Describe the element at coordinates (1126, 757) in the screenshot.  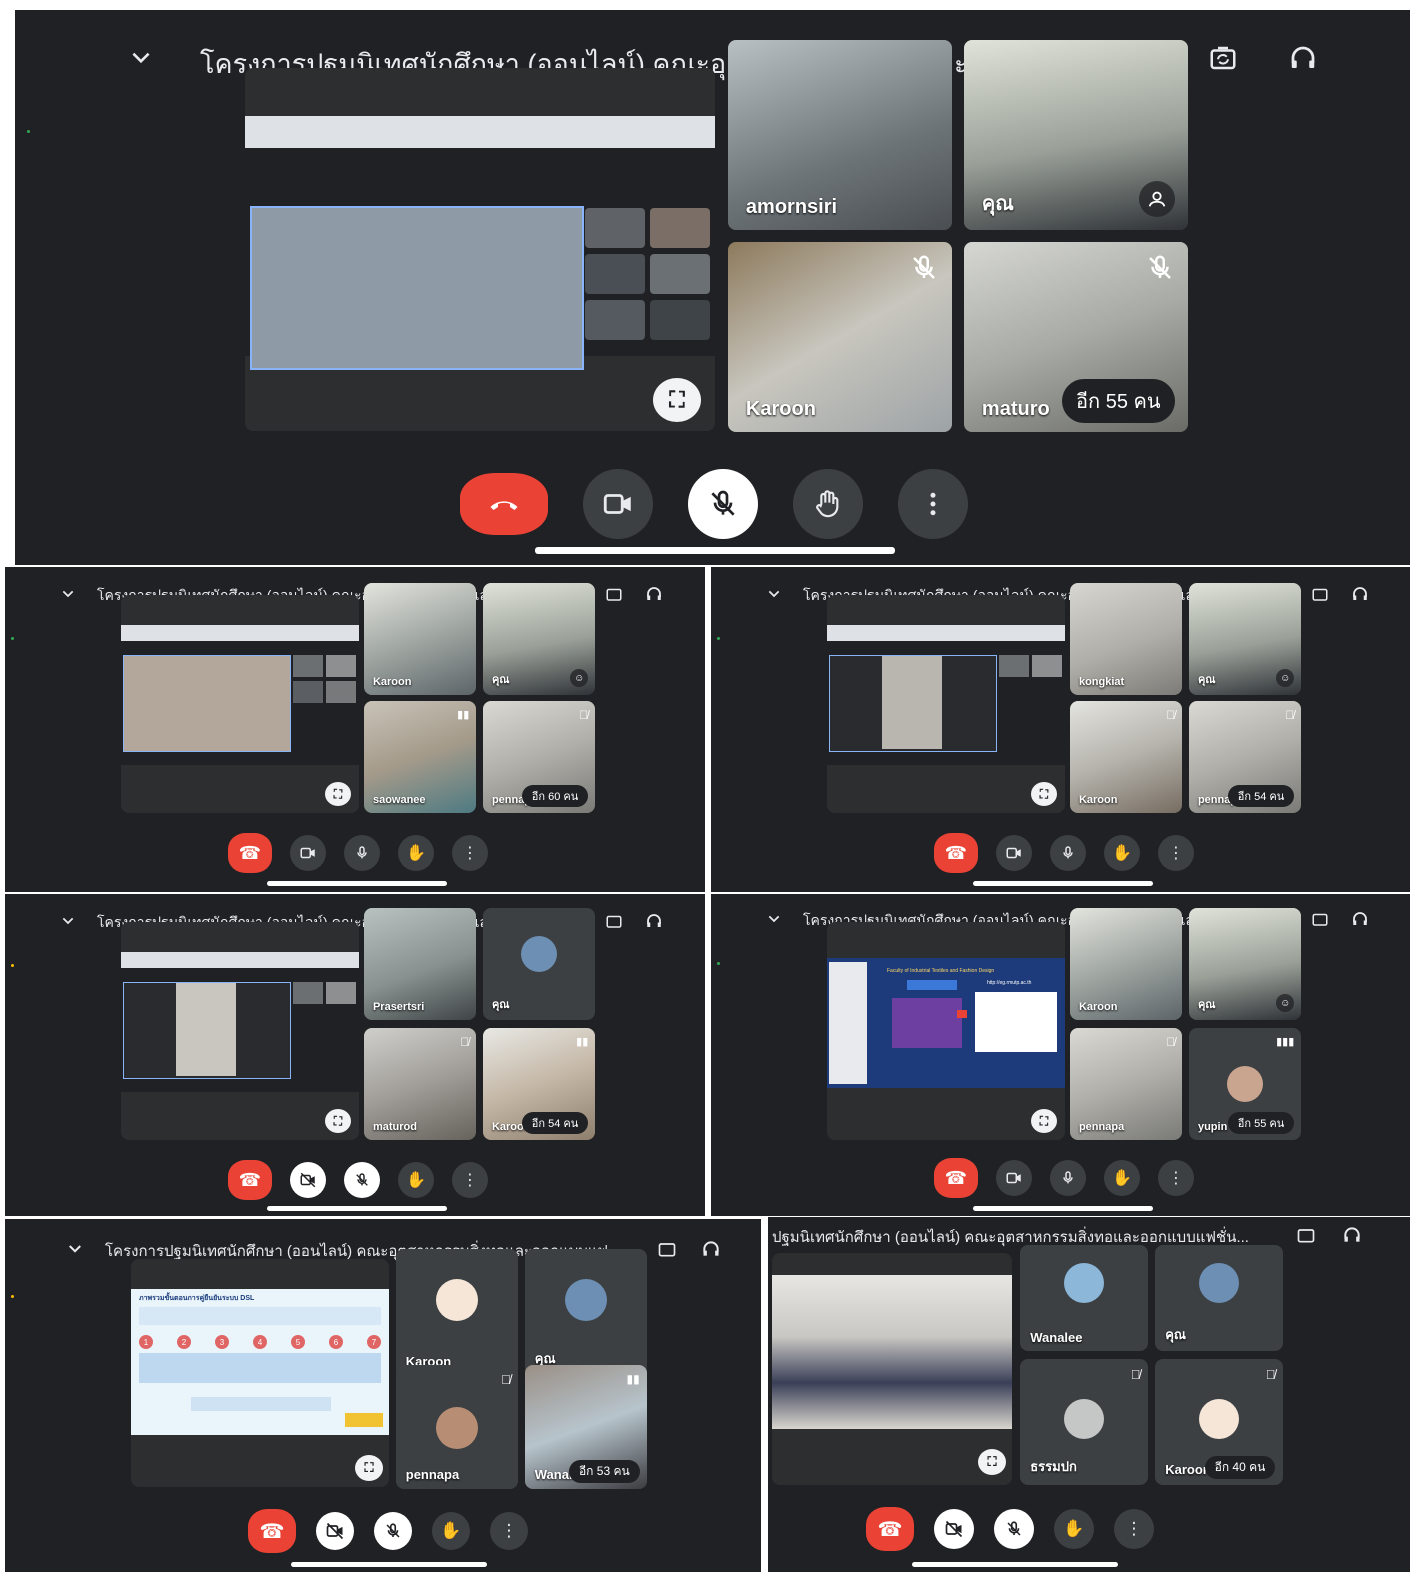
I see `participant-tile: Karoon 🎙̸` at that location.